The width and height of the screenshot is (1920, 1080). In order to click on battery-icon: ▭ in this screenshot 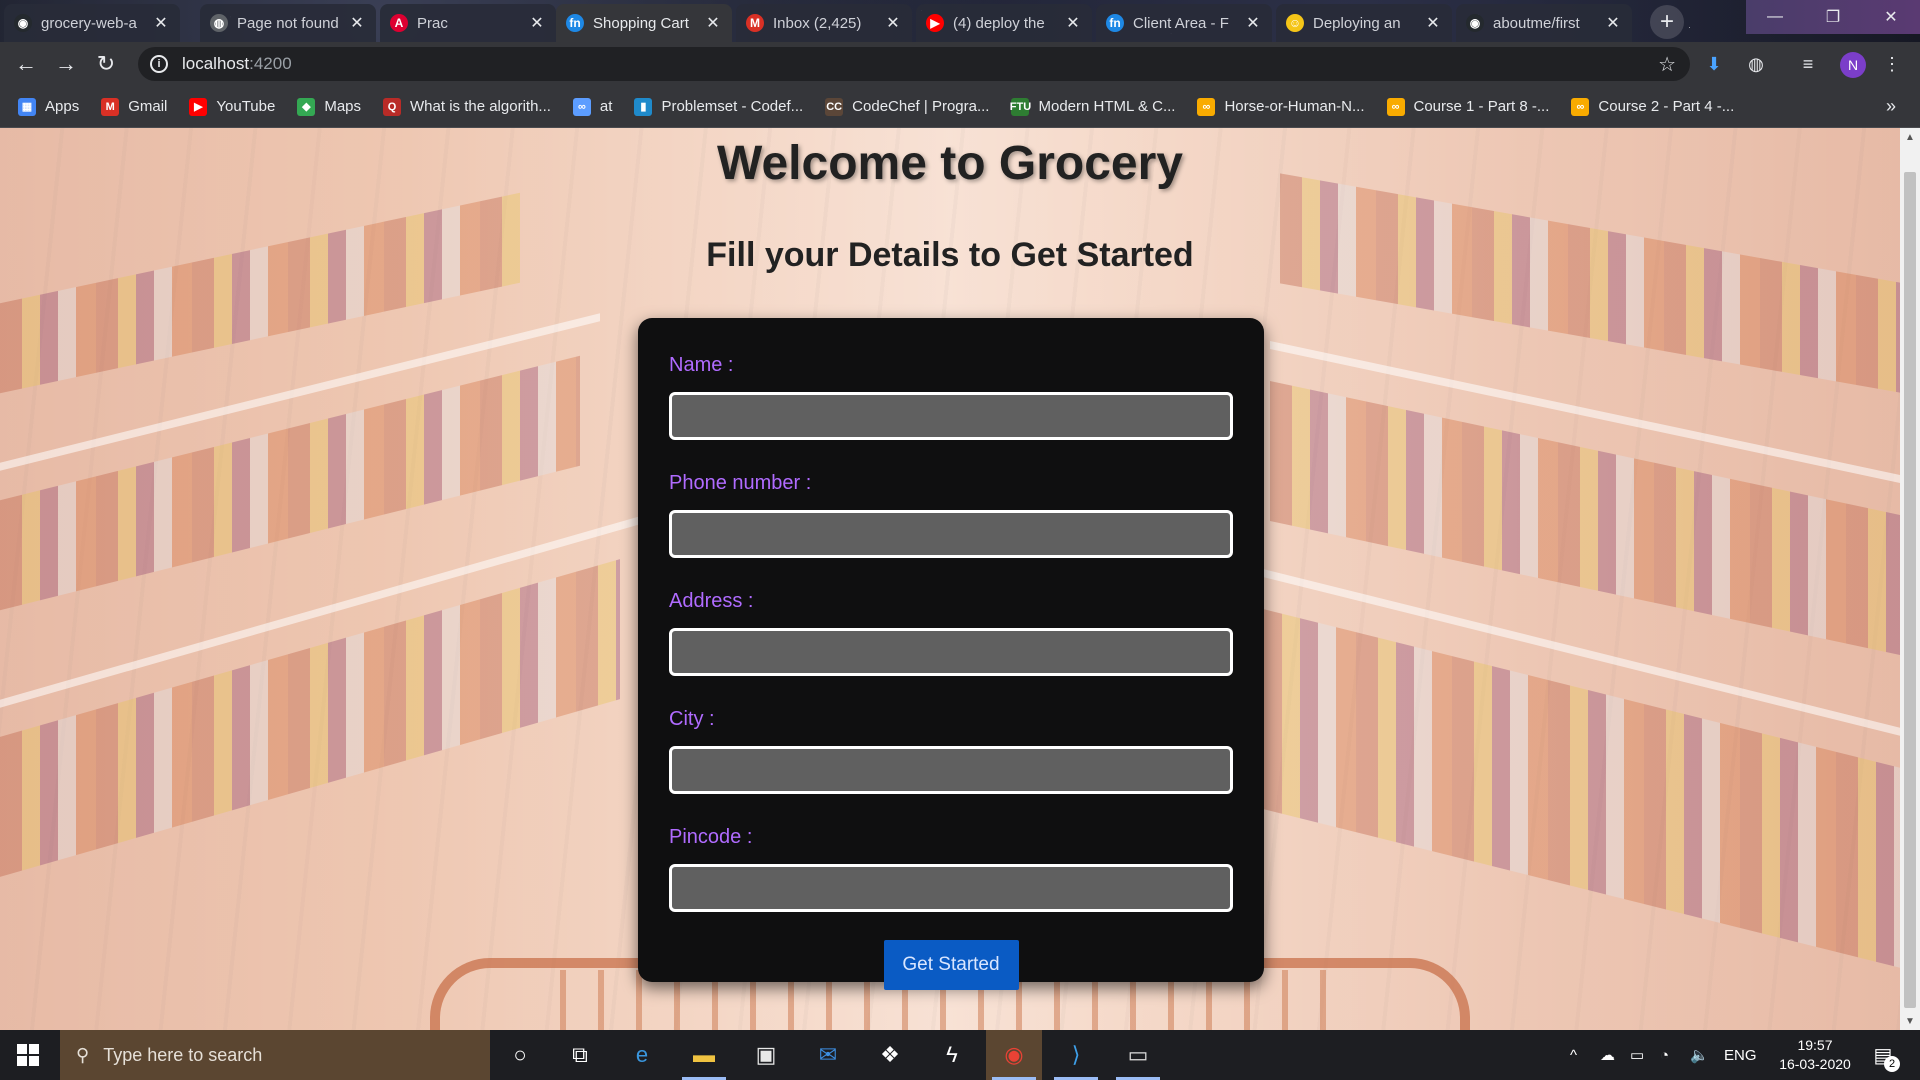, I will do `click(1637, 1055)`.